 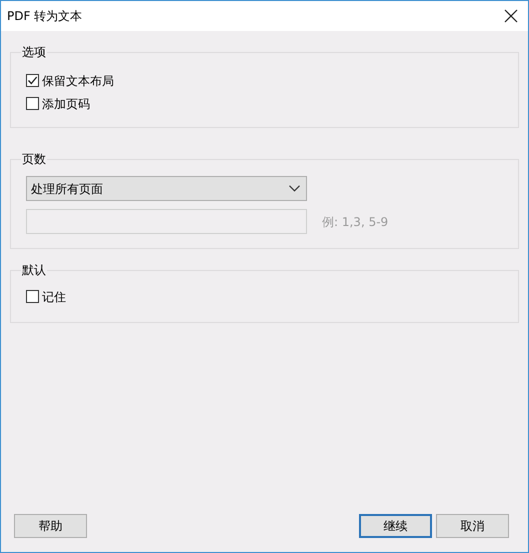 What do you see at coordinates (166, 188) in the screenshot?
I see `page-range-dropdown: 处理所有页面` at bounding box center [166, 188].